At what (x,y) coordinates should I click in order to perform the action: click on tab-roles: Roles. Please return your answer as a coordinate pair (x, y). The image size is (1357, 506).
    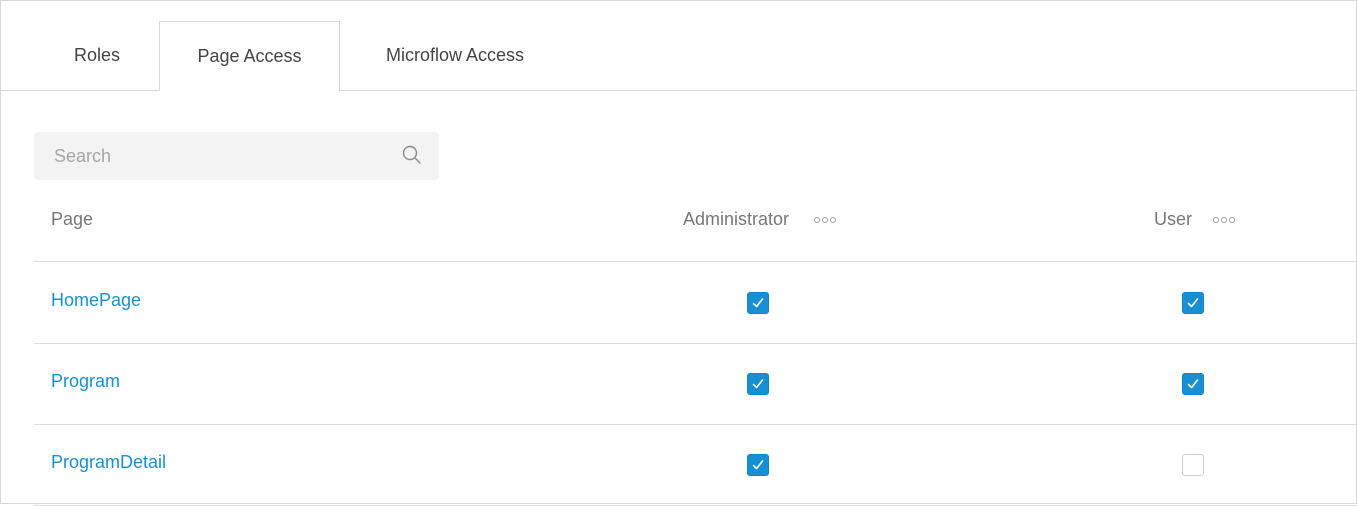
    Looking at the image, I should click on (97, 55).